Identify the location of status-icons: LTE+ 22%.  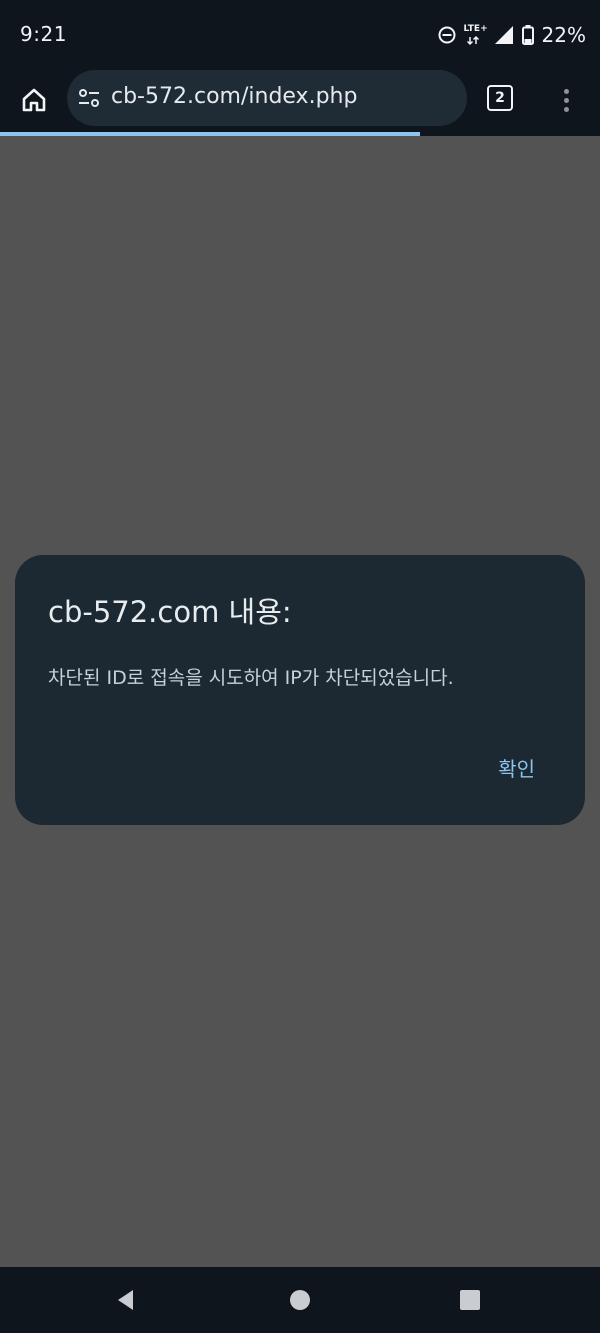
(512, 35).